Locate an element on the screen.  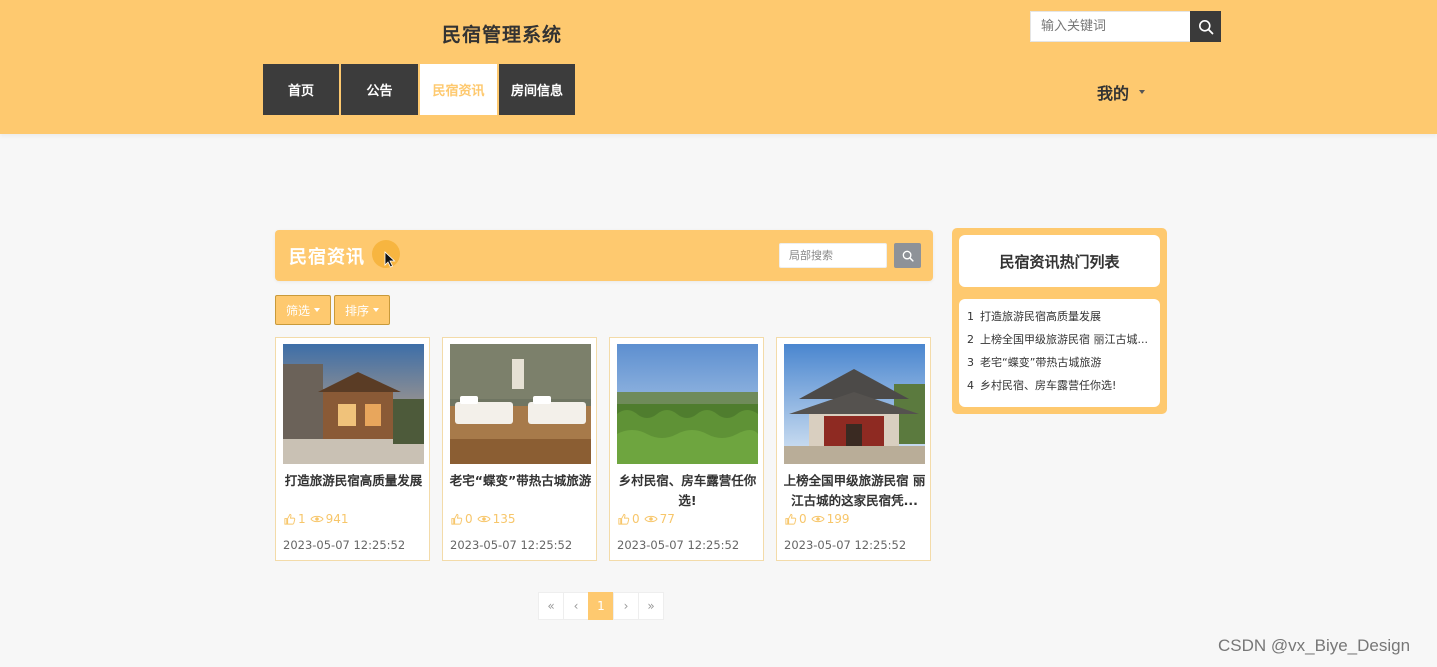
news-panel-header: 民宿资讯 is located at coordinates (604, 255).